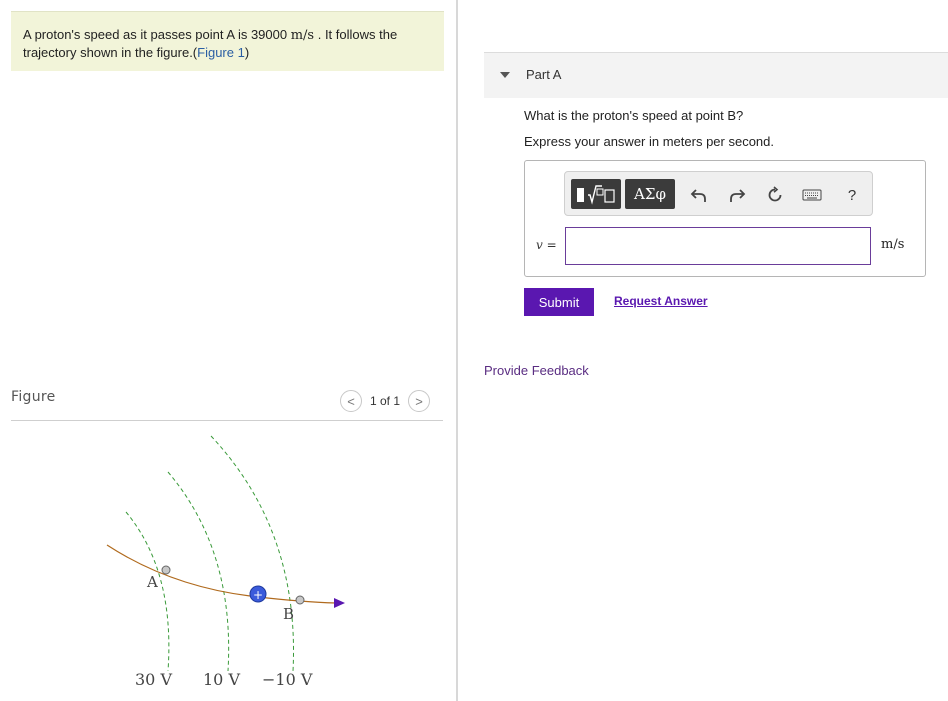 The height and width of the screenshot is (701, 948). I want to click on reset-button, so click(775, 195).